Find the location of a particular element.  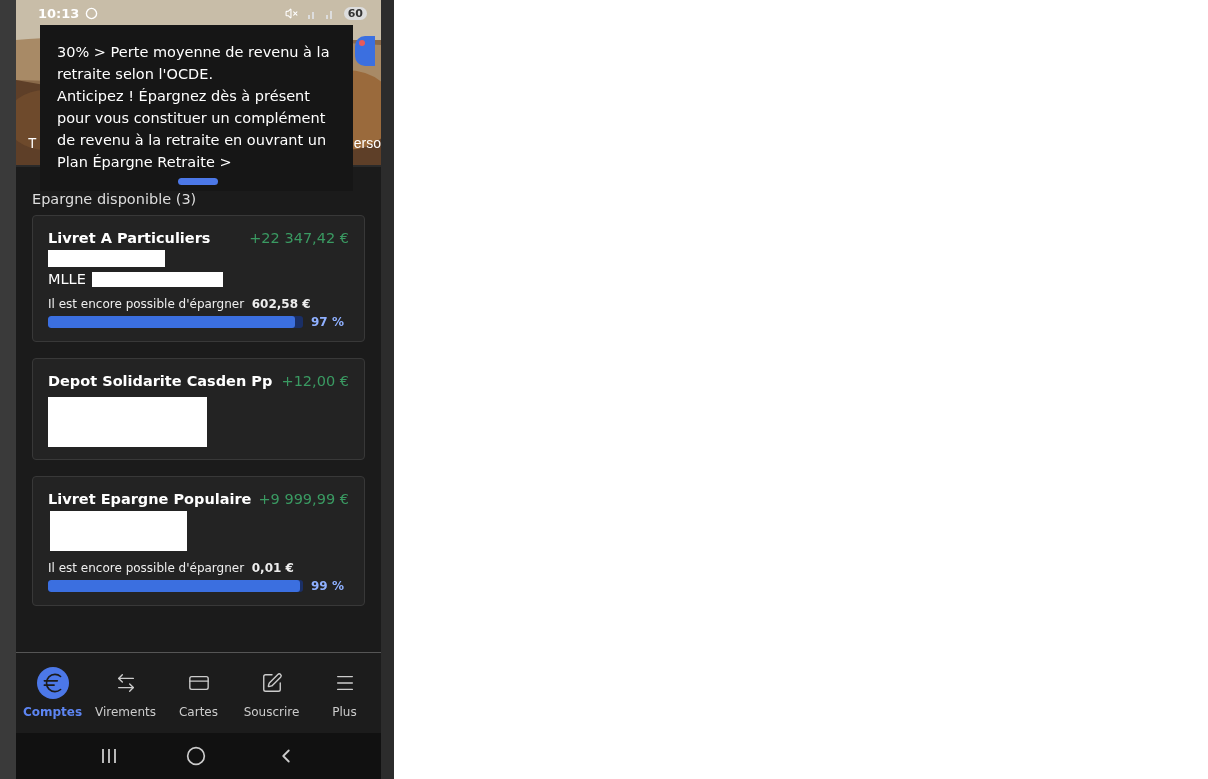

promo-text: Anticipez ! Épargnez dès à présent pour vous constituer un complément de revenu à la retraite en ouvrant un Plan Épargne Retraite > is located at coordinates (192, 129).